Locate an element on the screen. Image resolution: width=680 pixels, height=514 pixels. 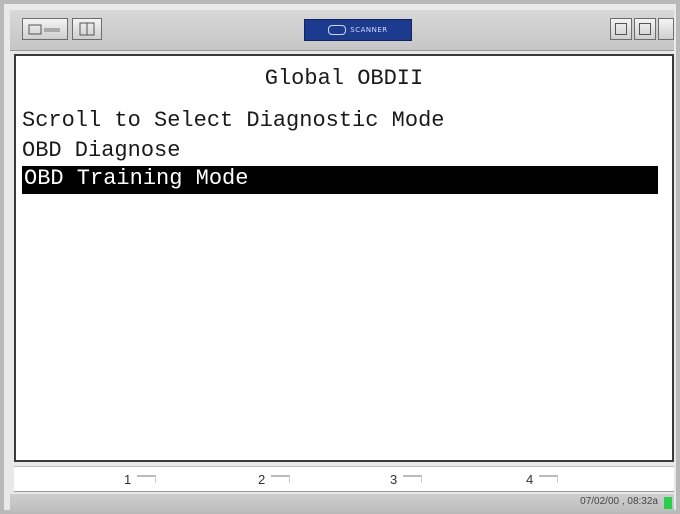
menu-item-obd-diagnose: OBD Diagnose is located at coordinates (101, 151).